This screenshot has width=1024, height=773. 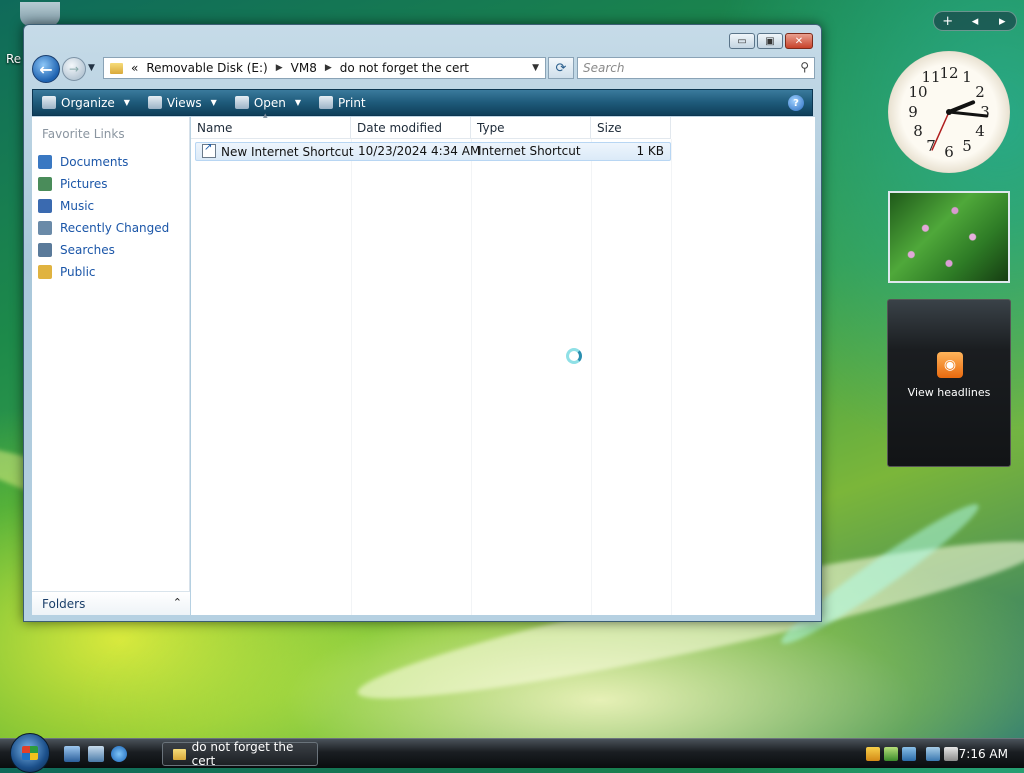 I want to click on history-dropdown-icon: ▼, so click(x=91, y=68).